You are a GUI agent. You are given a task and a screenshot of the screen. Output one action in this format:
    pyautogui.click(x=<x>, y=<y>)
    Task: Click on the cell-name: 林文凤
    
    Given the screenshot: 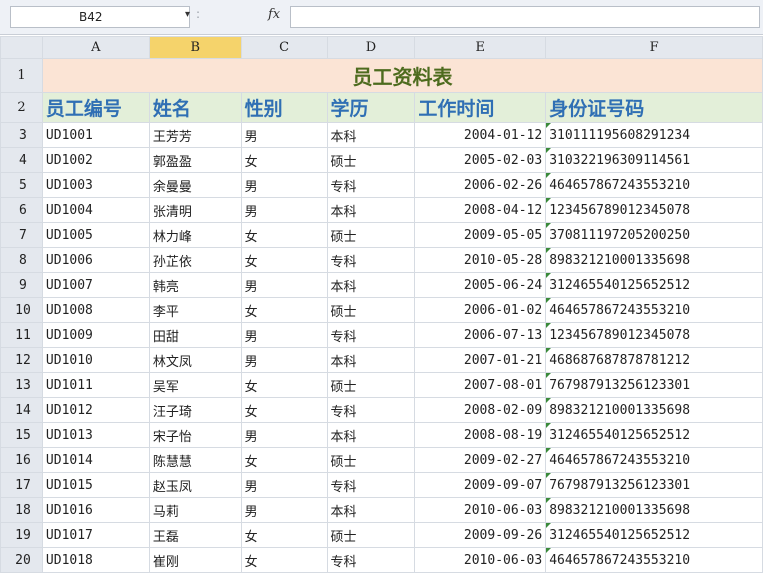 What is the action you would take?
    pyautogui.click(x=195, y=360)
    